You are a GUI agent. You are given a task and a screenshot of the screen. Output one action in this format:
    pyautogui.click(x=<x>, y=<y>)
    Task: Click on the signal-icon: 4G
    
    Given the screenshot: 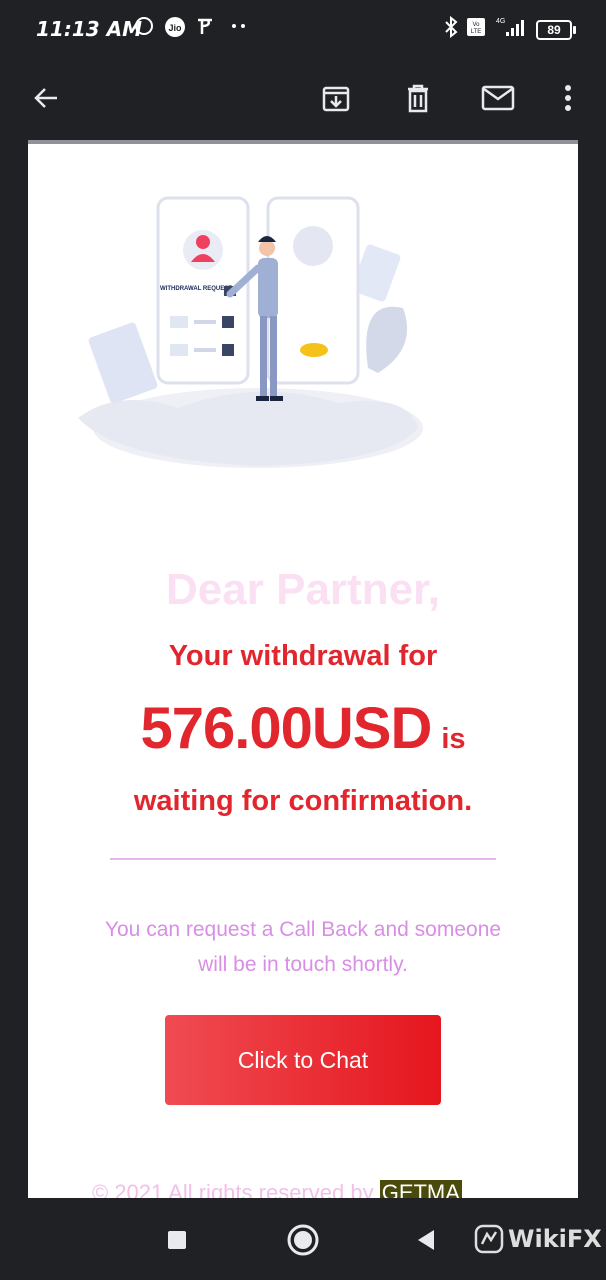 What is the action you would take?
    pyautogui.click(x=510, y=29)
    